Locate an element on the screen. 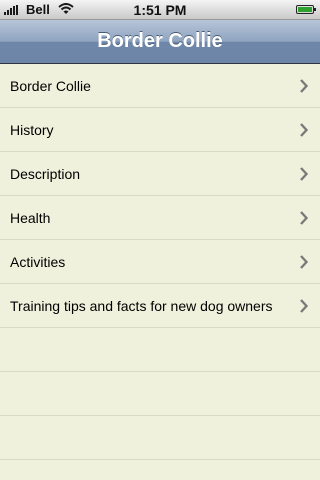 The height and width of the screenshot is (480, 320). list-item-label: Description is located at coordinates (45, 174).